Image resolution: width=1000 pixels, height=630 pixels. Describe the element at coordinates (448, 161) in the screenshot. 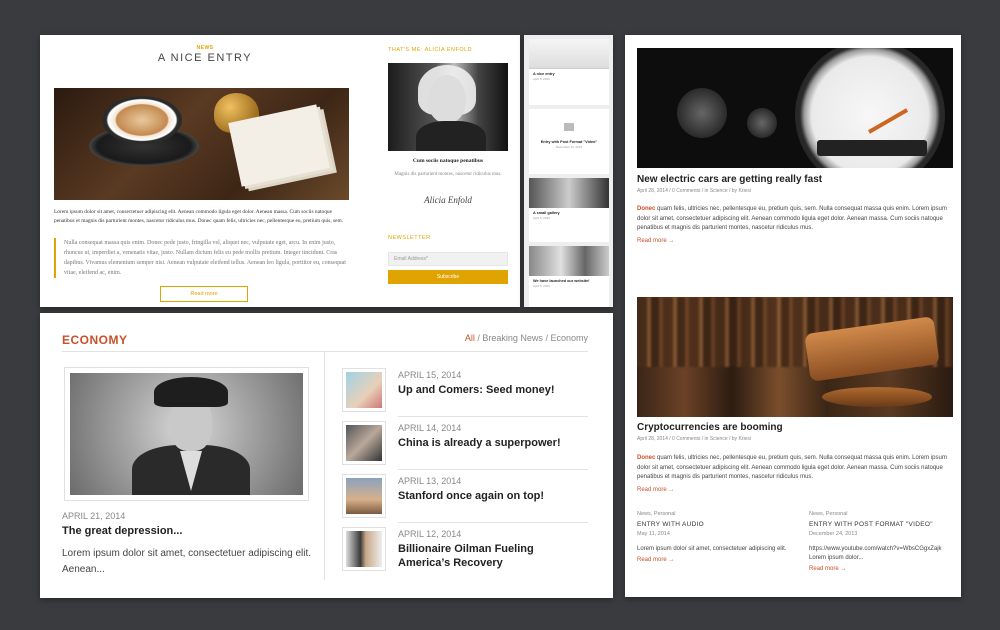

I see `author-caption: Cum sociis natoque penatibus` at that location.